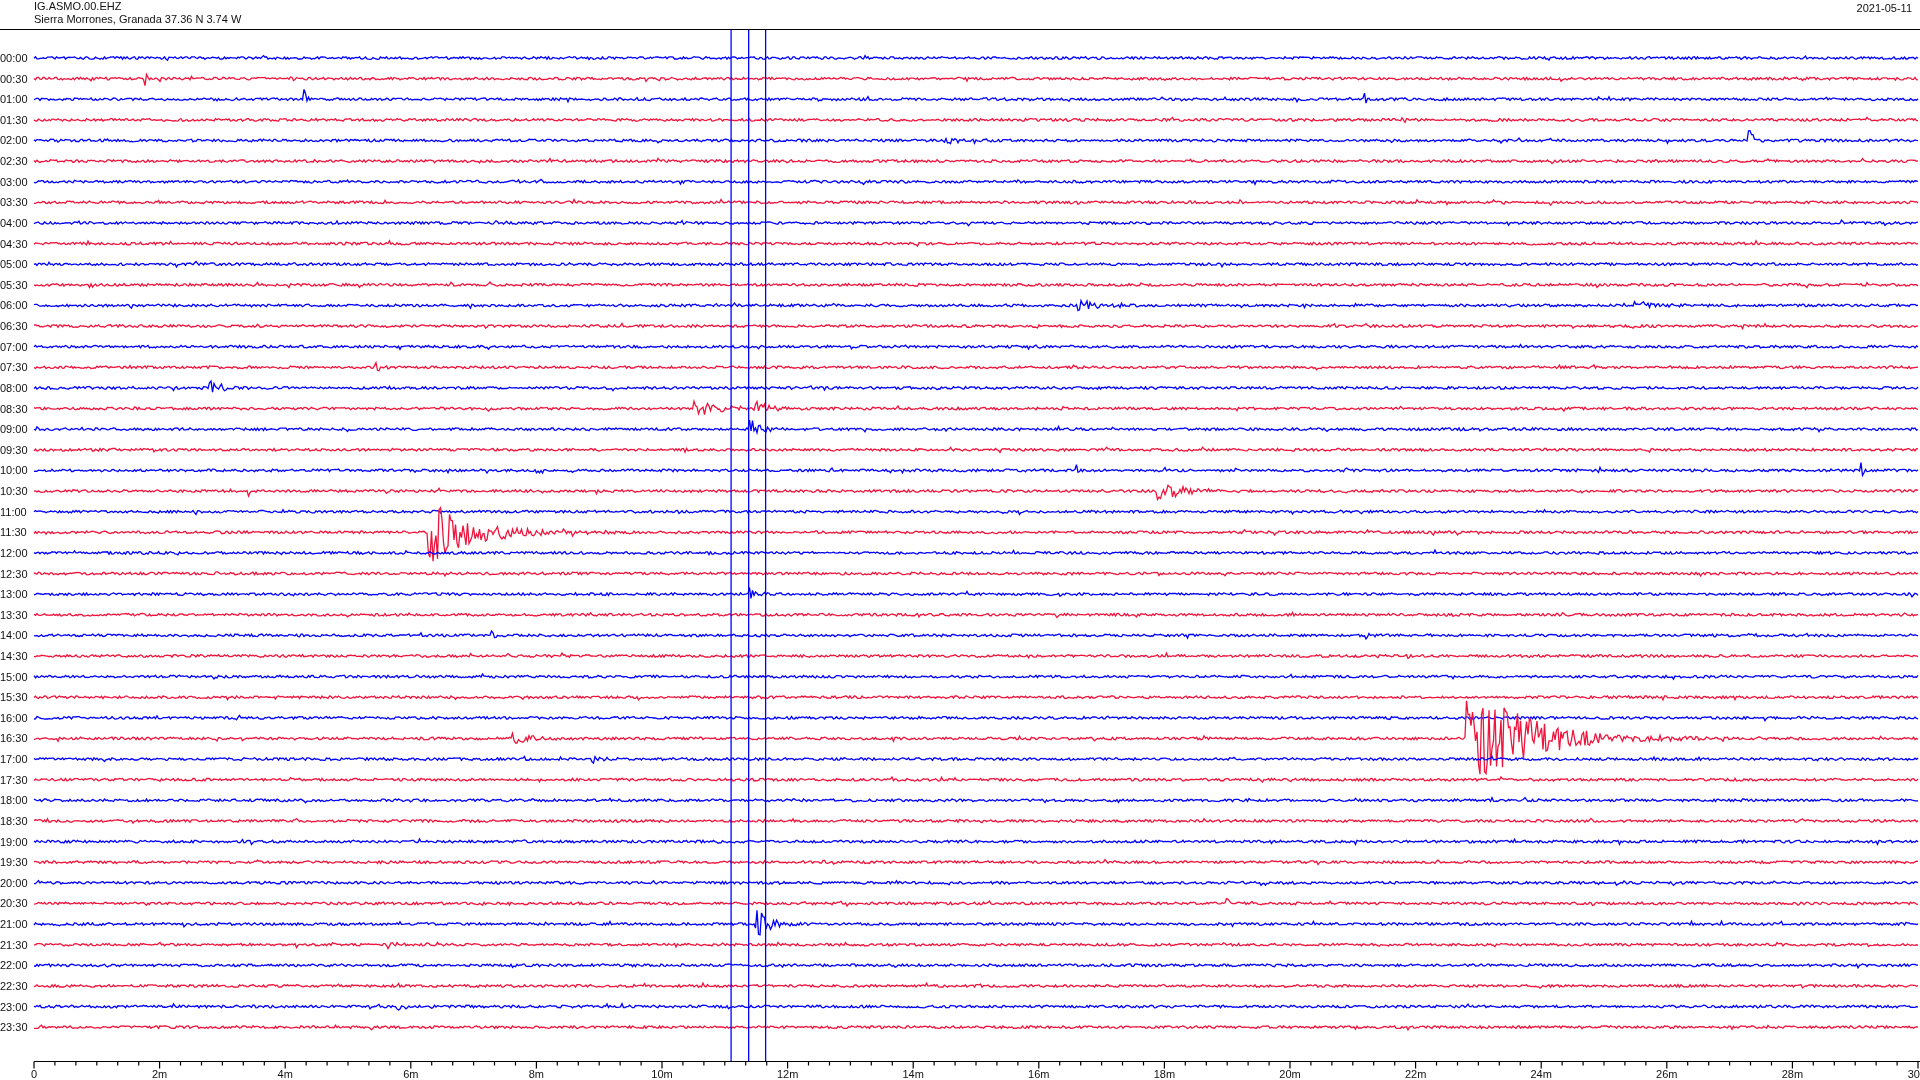  I want to click on time-label: 10:00, so click(14, 470).